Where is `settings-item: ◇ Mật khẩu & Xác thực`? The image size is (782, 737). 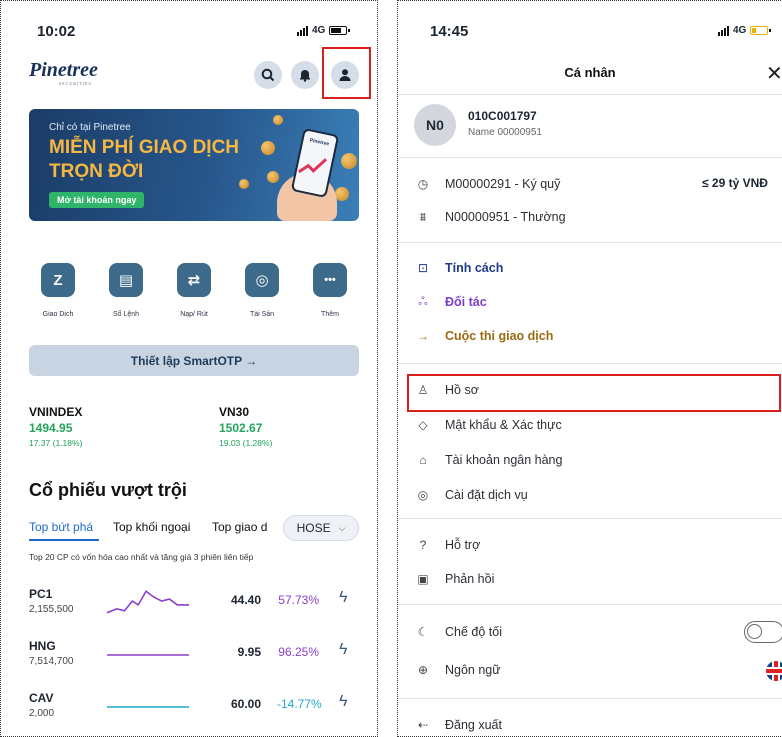 settings-item: ◇ Mật khẩu & Xác thực is located at coordinates (598, 425).